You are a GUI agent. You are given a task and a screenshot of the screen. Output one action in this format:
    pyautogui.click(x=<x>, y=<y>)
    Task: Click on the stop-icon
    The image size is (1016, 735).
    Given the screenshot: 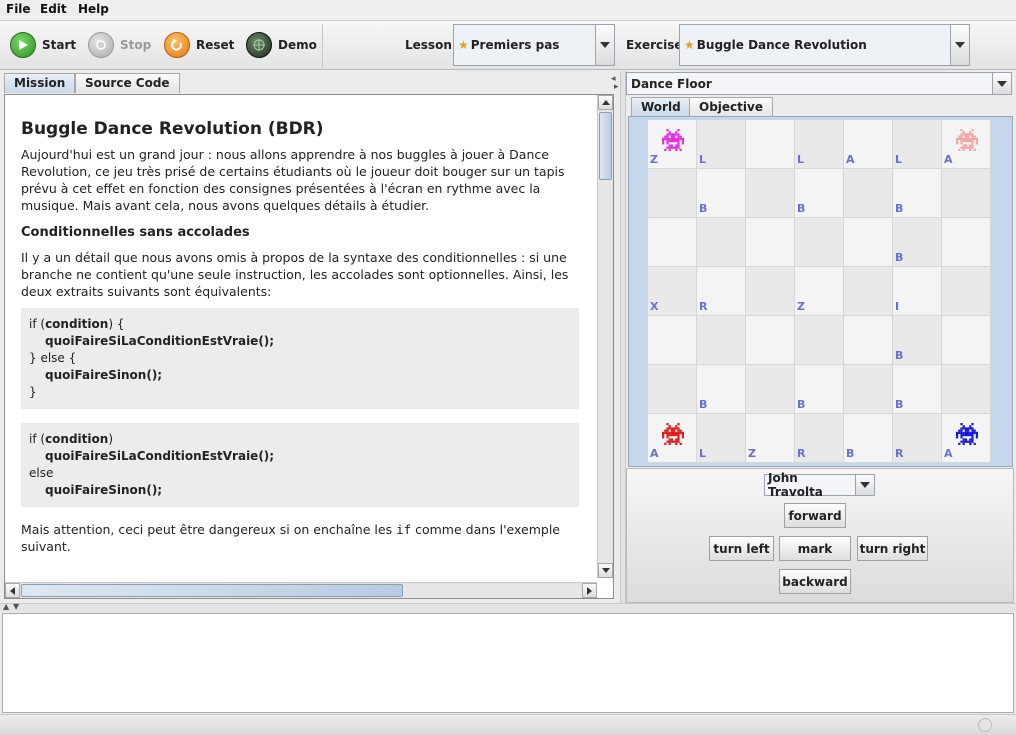 What is the action you would take?
    pyautogui.click(x=101, y=45)
    